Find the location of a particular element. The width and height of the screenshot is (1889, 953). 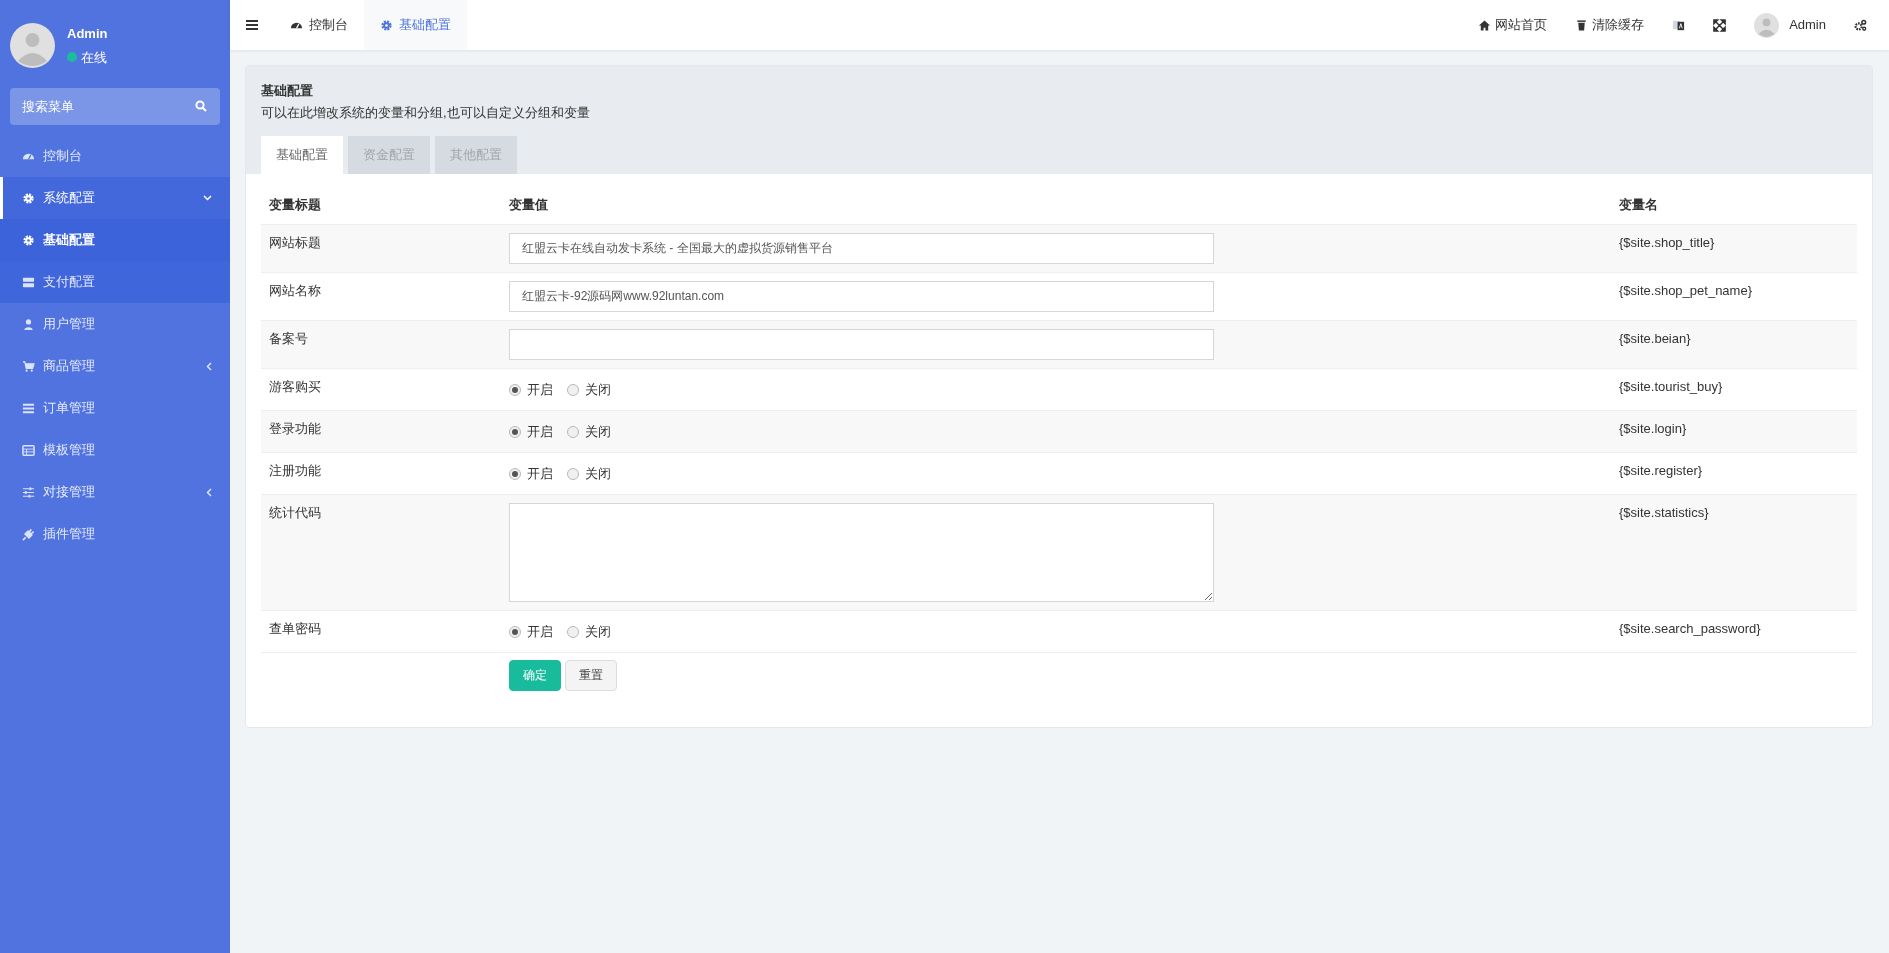

expand-icon is located at coordinates (1720, 25).